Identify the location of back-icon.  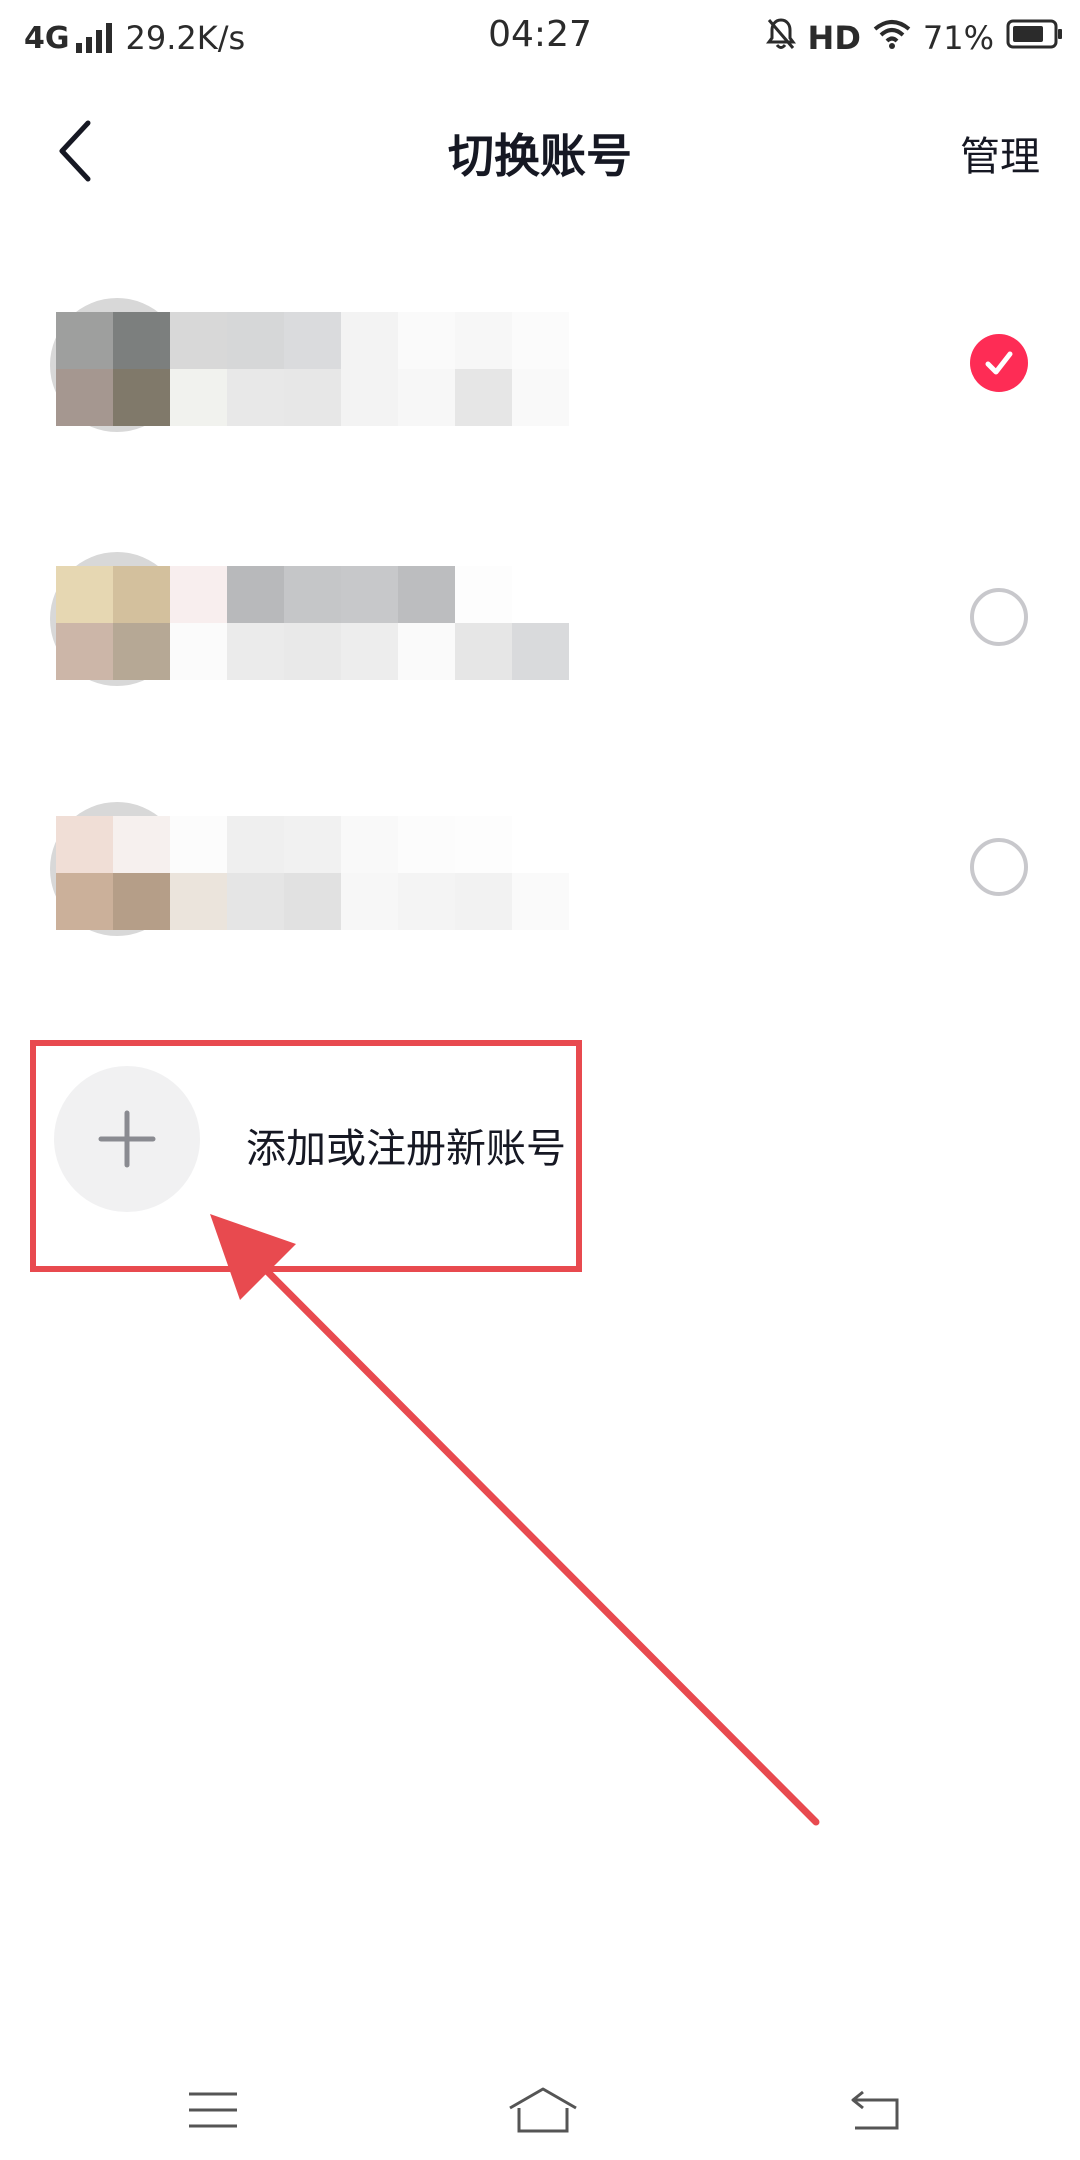
(875, 2110).